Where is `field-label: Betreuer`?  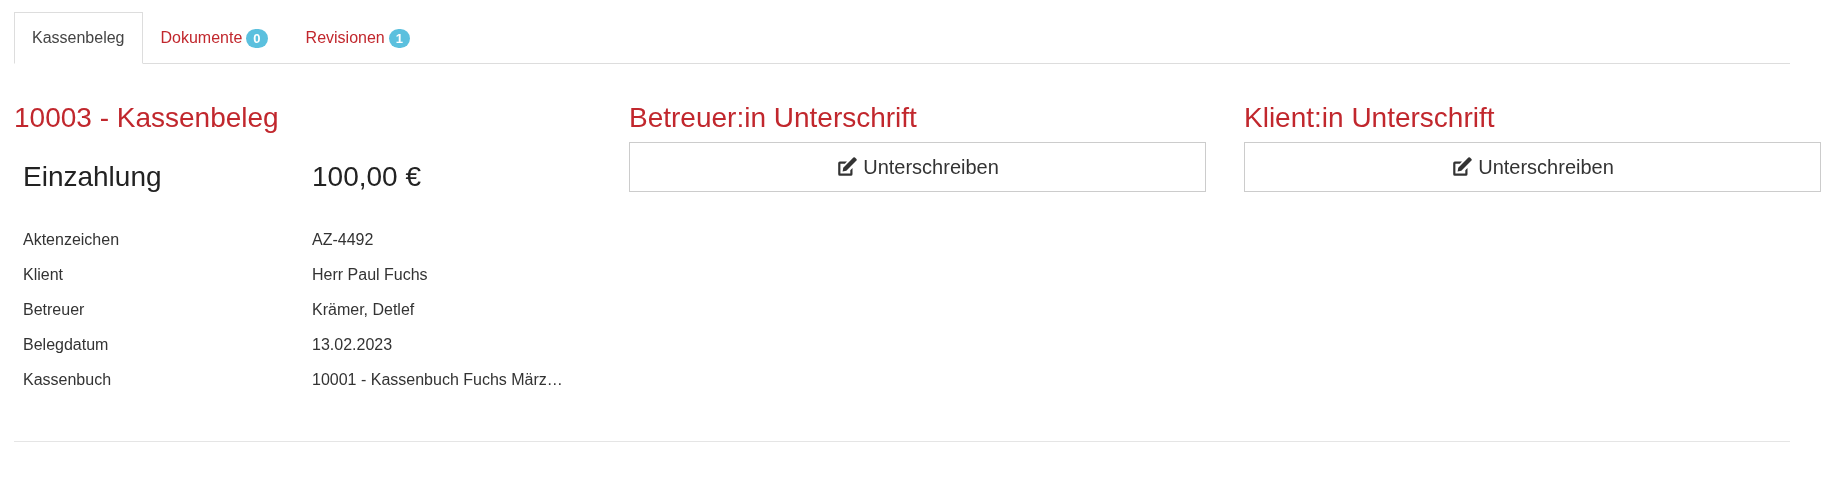
field-label: Betreuer is located at coordinates (54, 309).